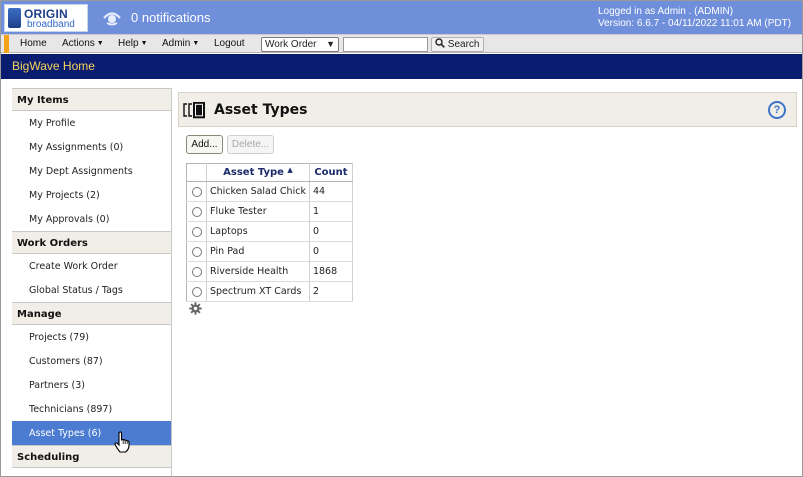 This screenshot has width=803, height=477. I want to click on hand-pointer-icon, so click(122, 442).